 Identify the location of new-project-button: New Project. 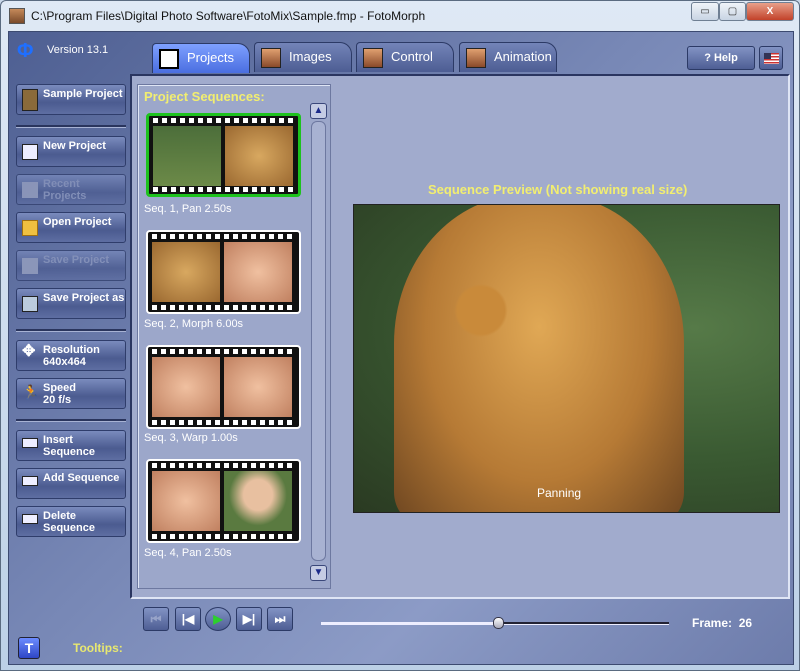
(71, 151).